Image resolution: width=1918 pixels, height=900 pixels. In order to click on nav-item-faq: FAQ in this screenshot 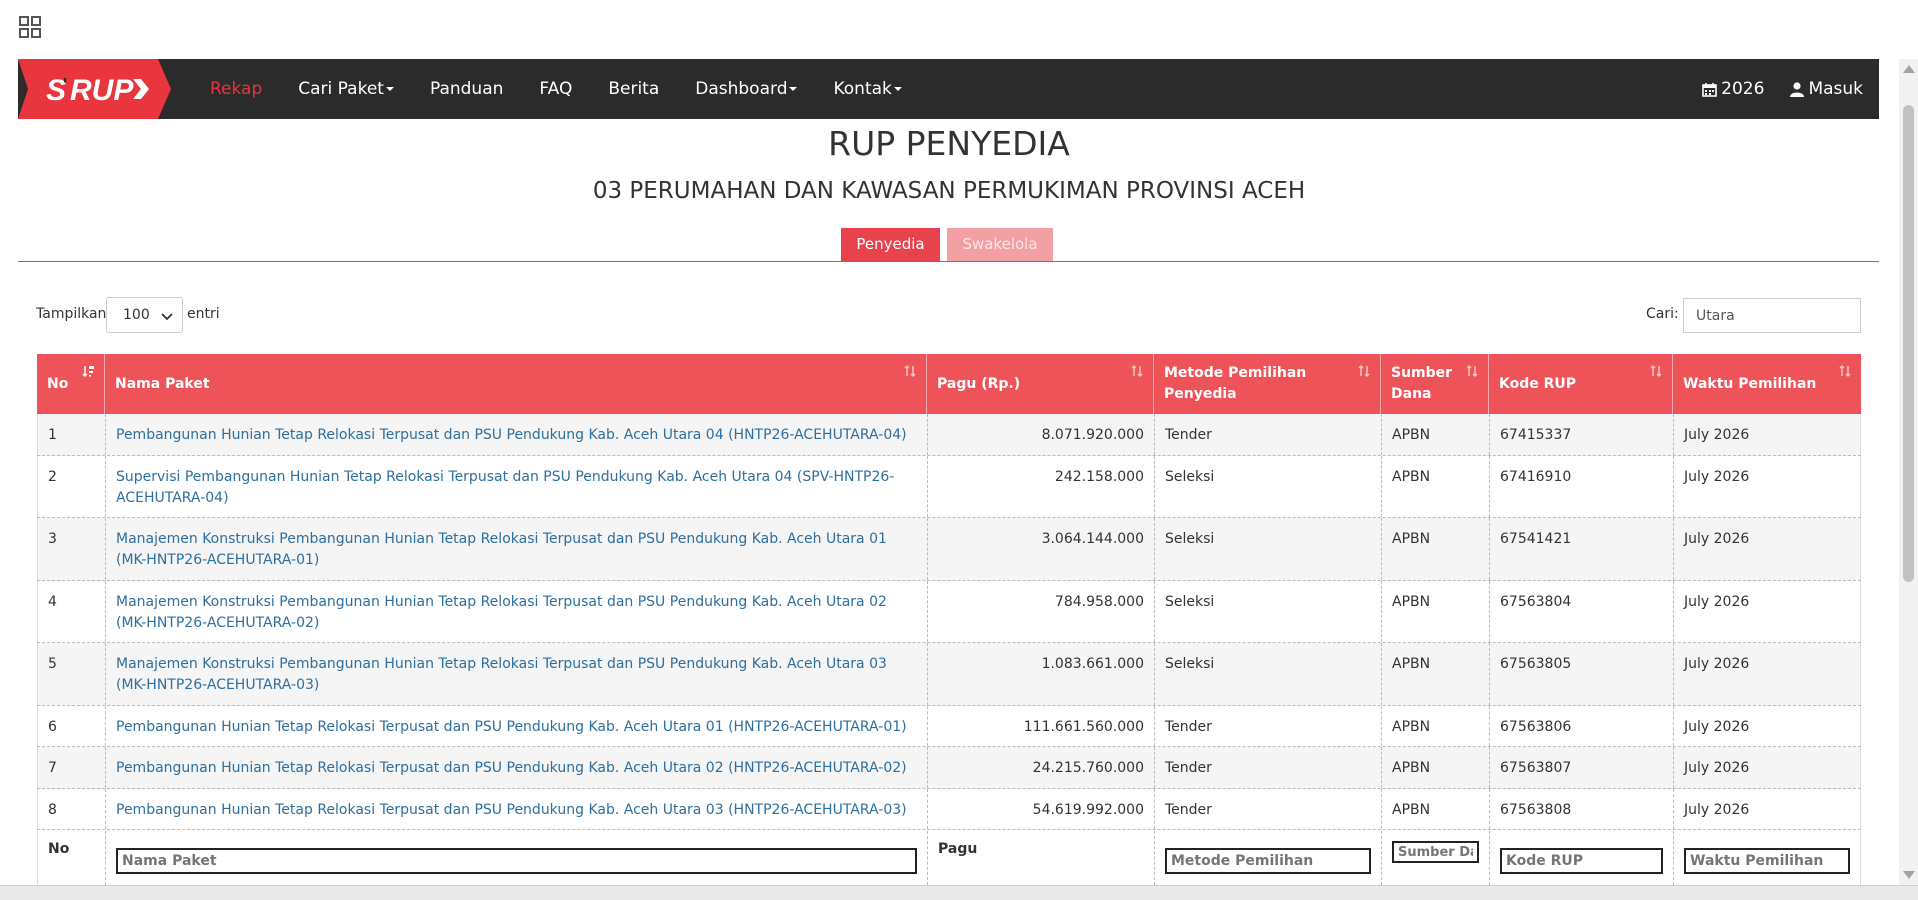, I will do `click(555, 89)`.